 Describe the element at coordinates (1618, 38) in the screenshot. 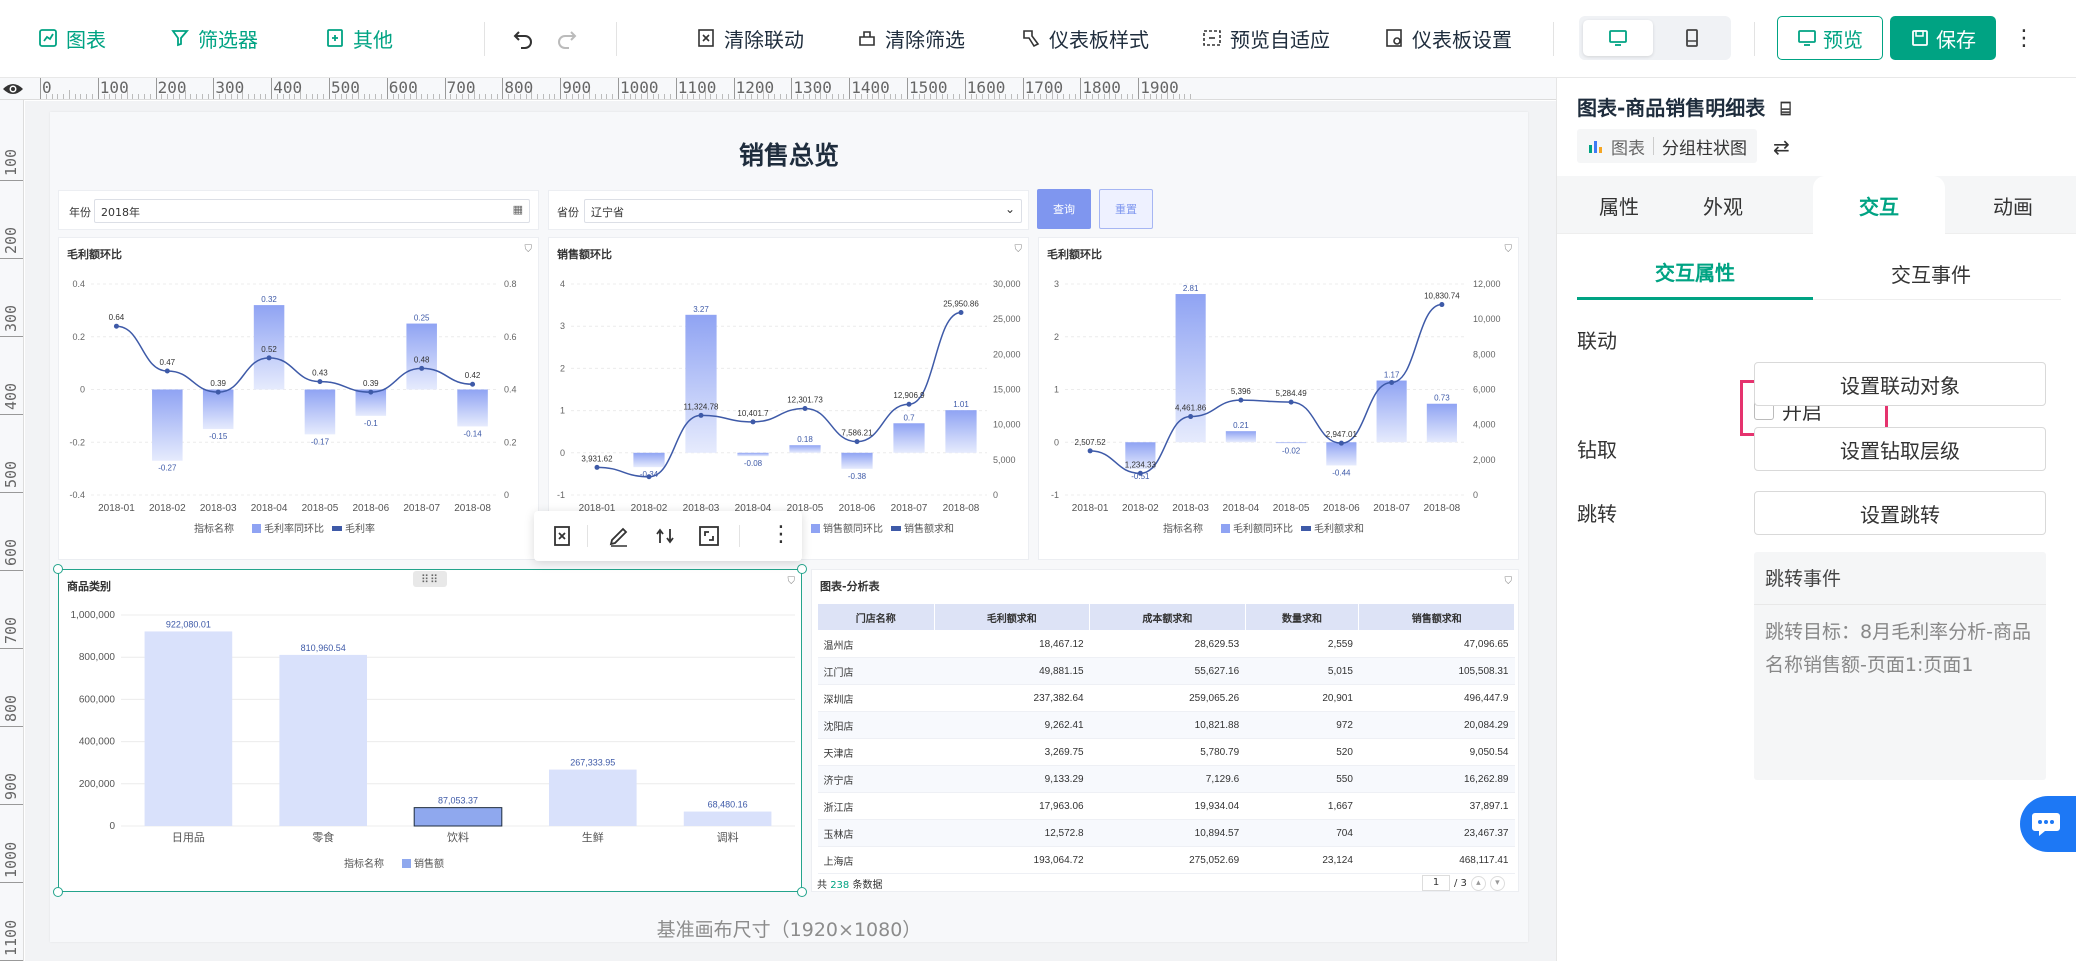

I see `desktop-view-button` at that location.